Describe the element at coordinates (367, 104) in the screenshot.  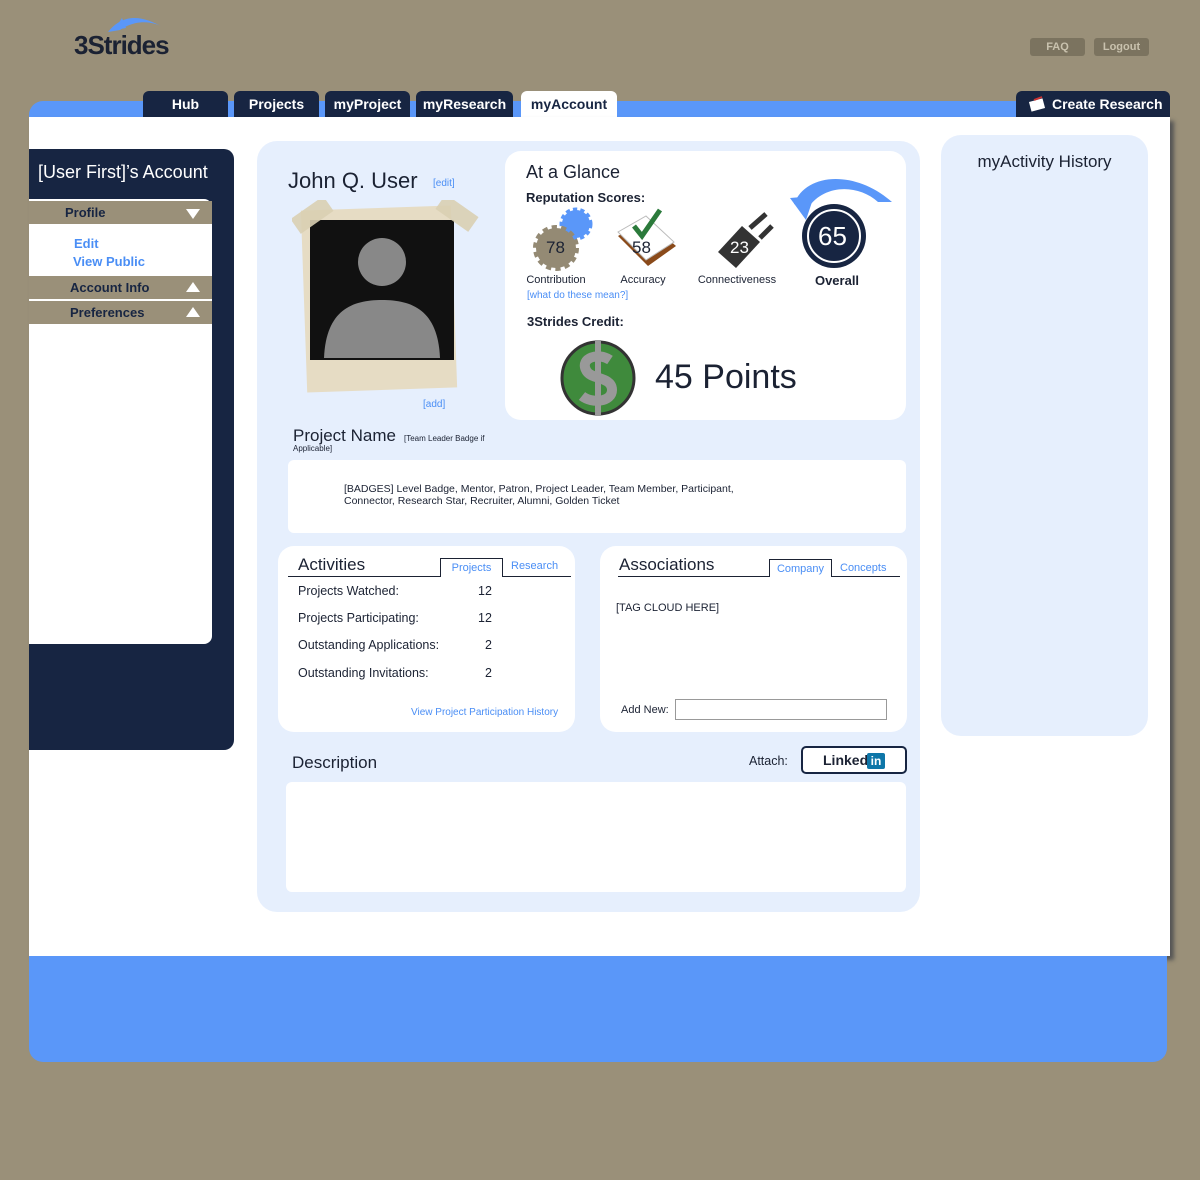
I see `tab-myproject: myProject` at that location.